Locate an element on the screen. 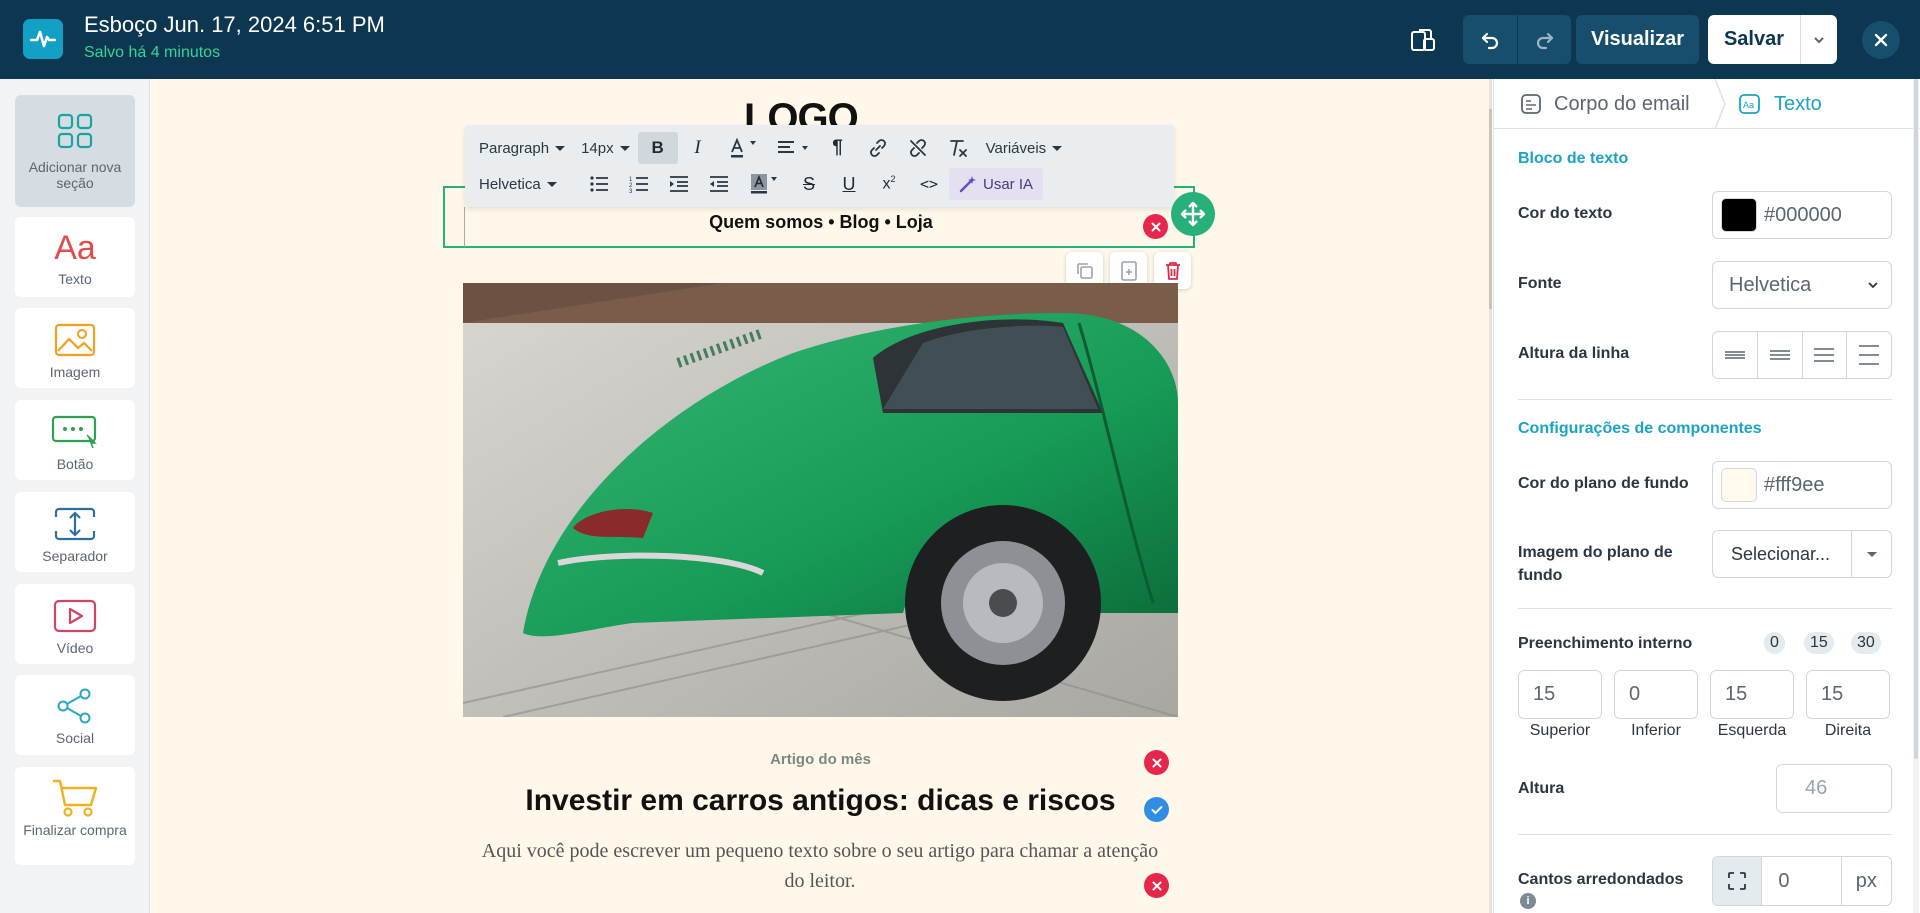 The image size is (1920, 913). text-color-icon is located at coordinates (743, 147).